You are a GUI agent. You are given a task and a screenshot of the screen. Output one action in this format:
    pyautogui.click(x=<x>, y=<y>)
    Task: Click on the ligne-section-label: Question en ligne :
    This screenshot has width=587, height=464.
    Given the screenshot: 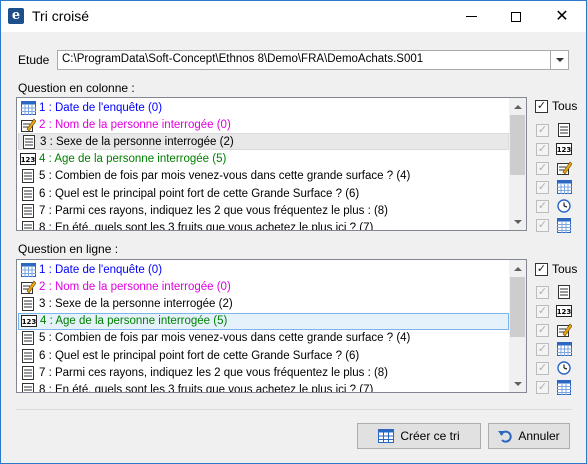 What is the action you would take?
    pyautogui.click(x=68, y=249)
    